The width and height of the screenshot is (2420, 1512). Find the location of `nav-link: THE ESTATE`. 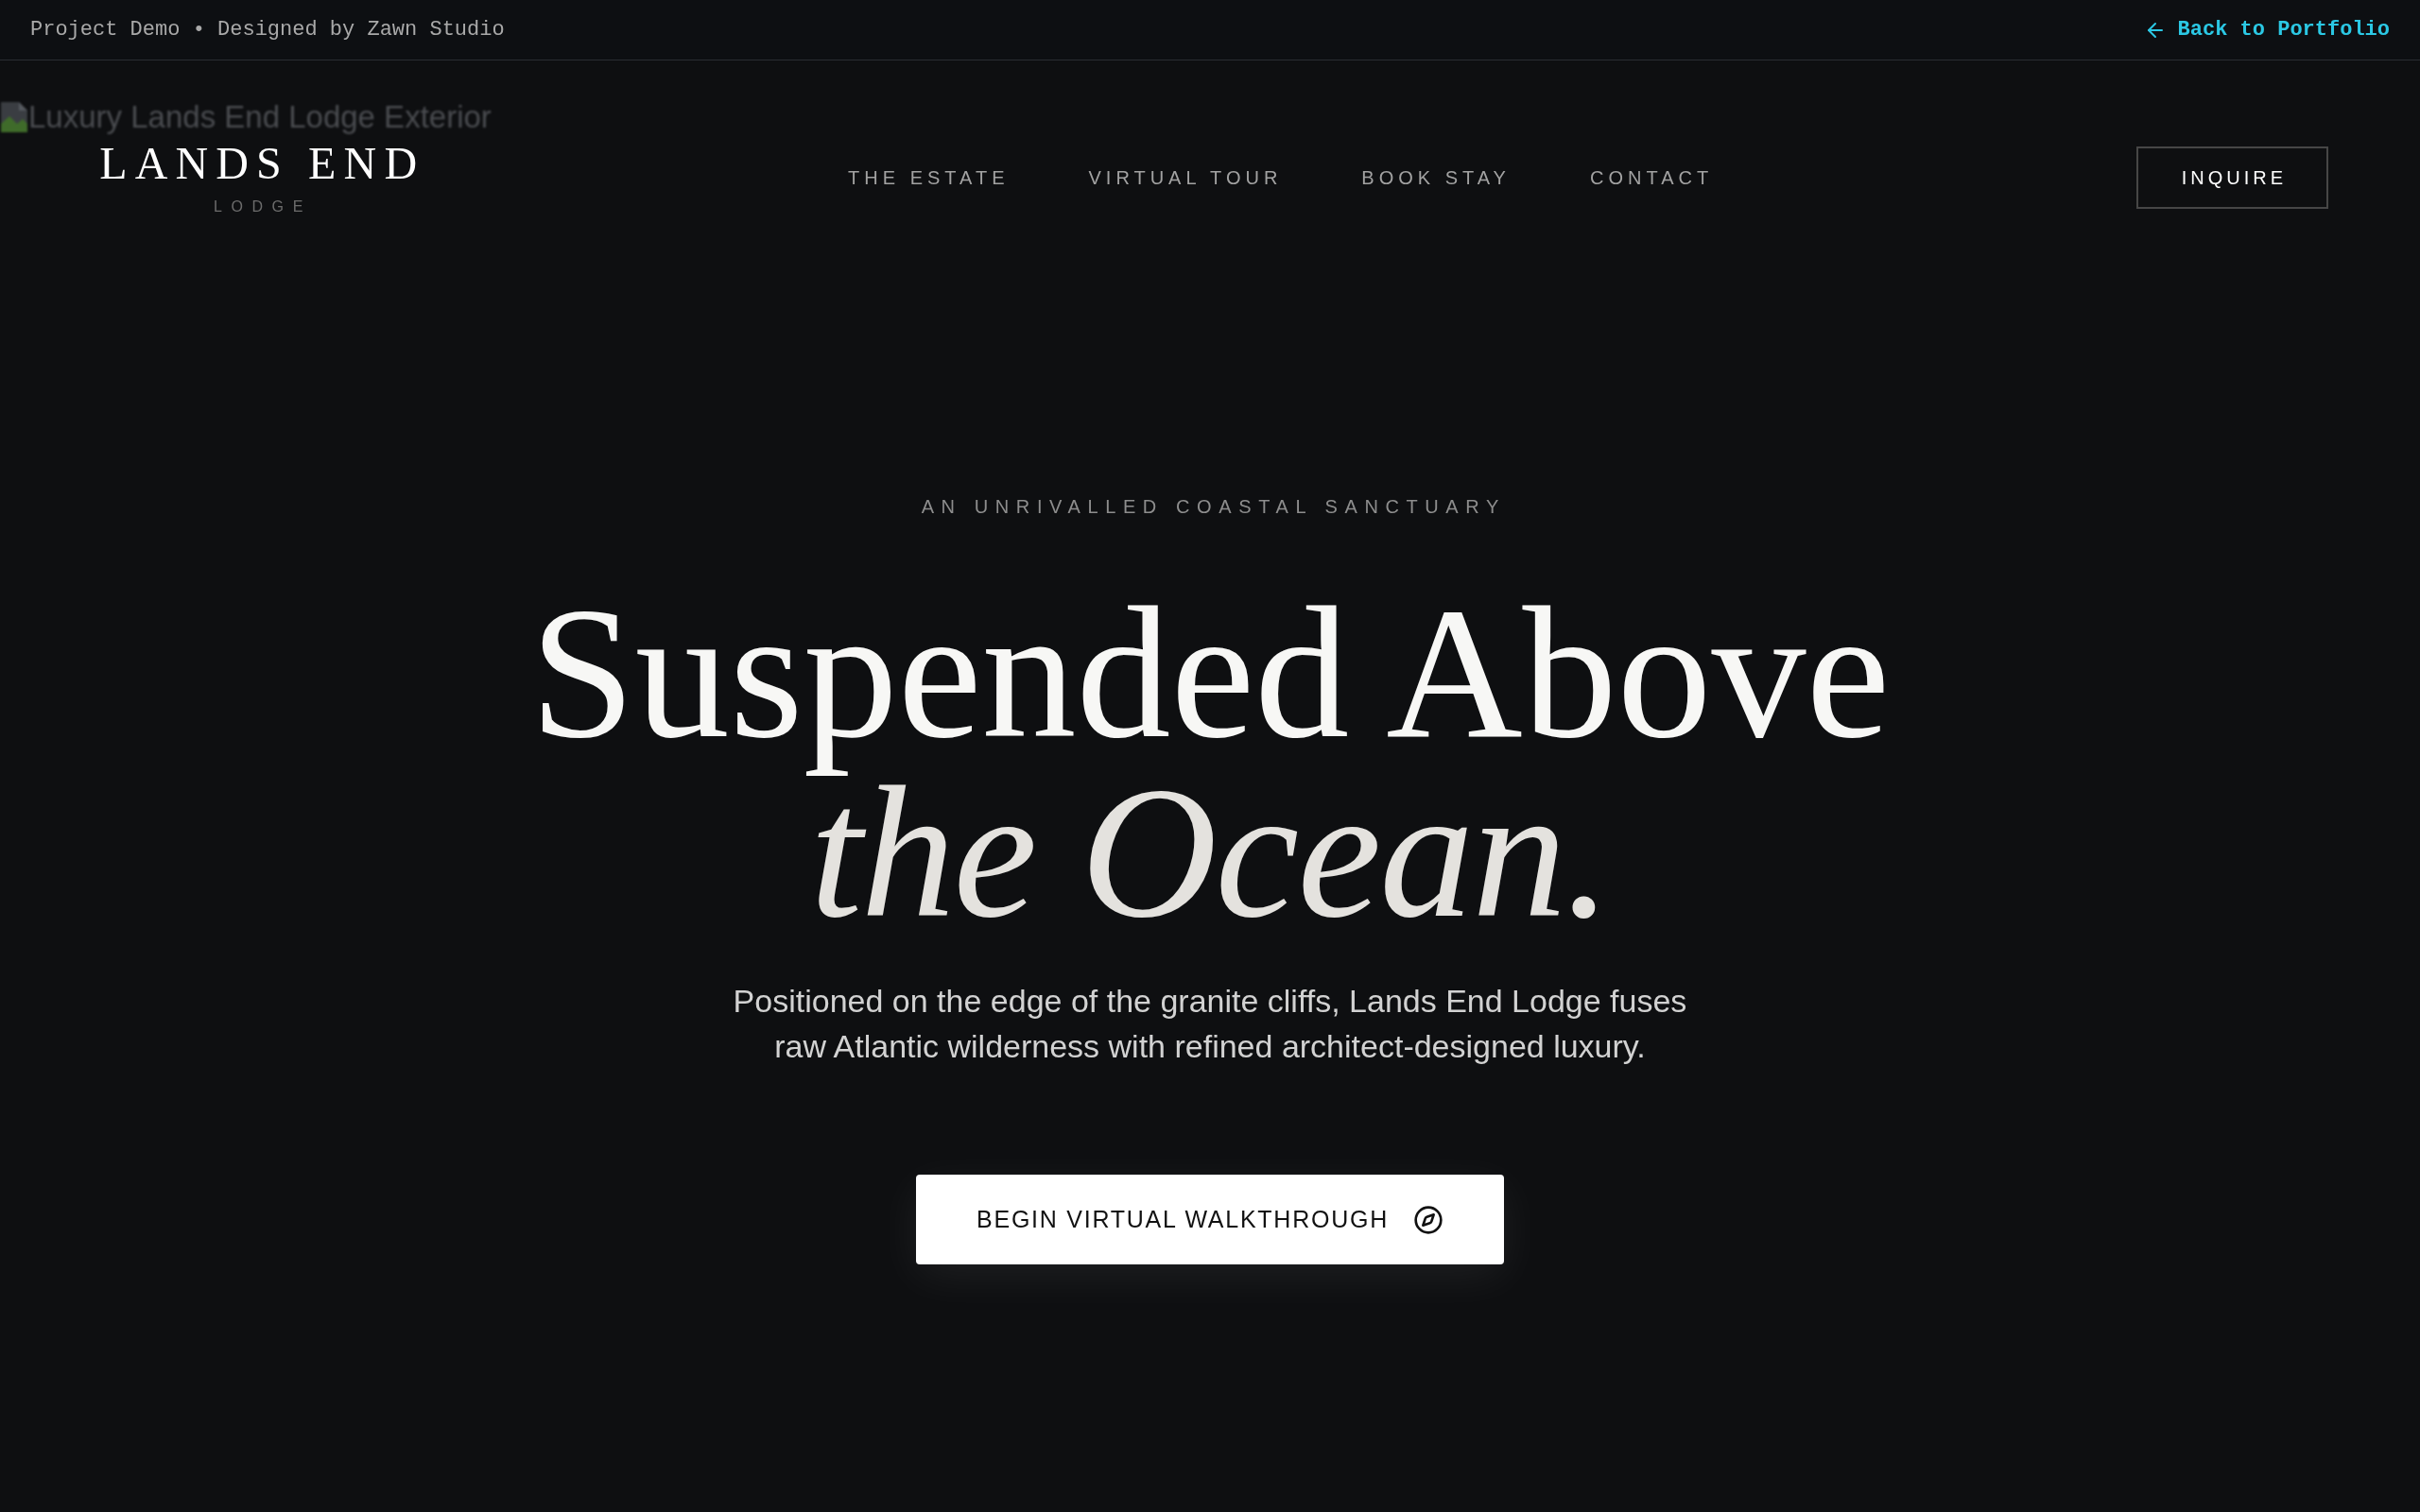

nav-link: THE ESTATE is located at coordinates (929, 177).